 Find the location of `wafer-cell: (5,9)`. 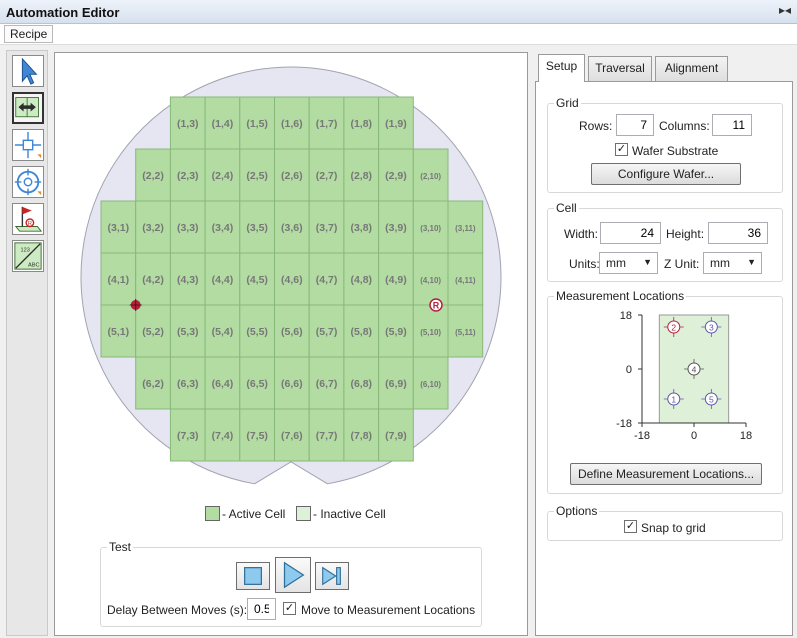

wafer-cell: (5,9) is located at coordinates (396, 331).